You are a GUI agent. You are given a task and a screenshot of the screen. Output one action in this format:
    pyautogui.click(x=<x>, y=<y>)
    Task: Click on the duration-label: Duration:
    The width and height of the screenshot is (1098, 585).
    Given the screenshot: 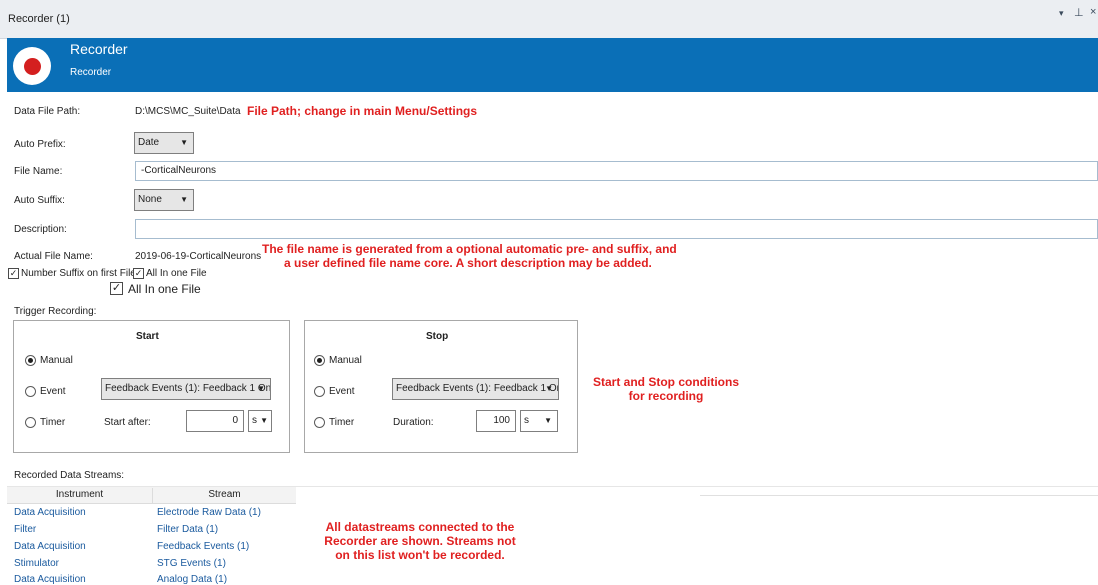 What is the action you would take?
    pyautogui.click(x=413, y=422)
    